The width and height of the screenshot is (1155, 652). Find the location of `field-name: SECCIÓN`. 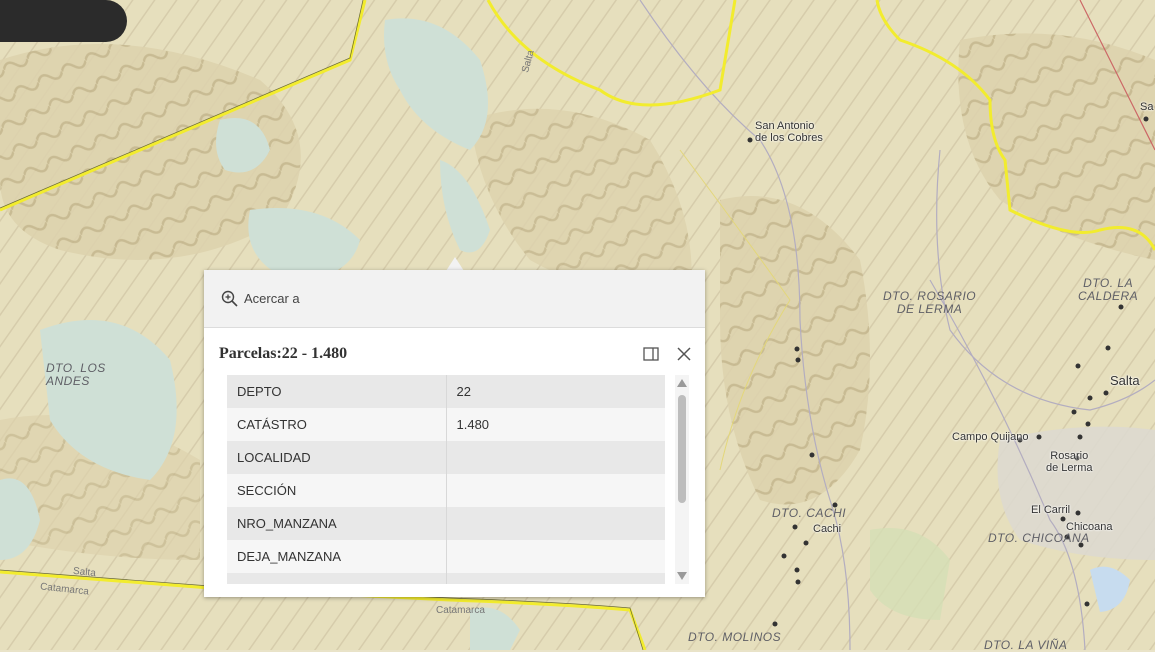

field-name: SECCIÓN is located at coordinates (337, 490).